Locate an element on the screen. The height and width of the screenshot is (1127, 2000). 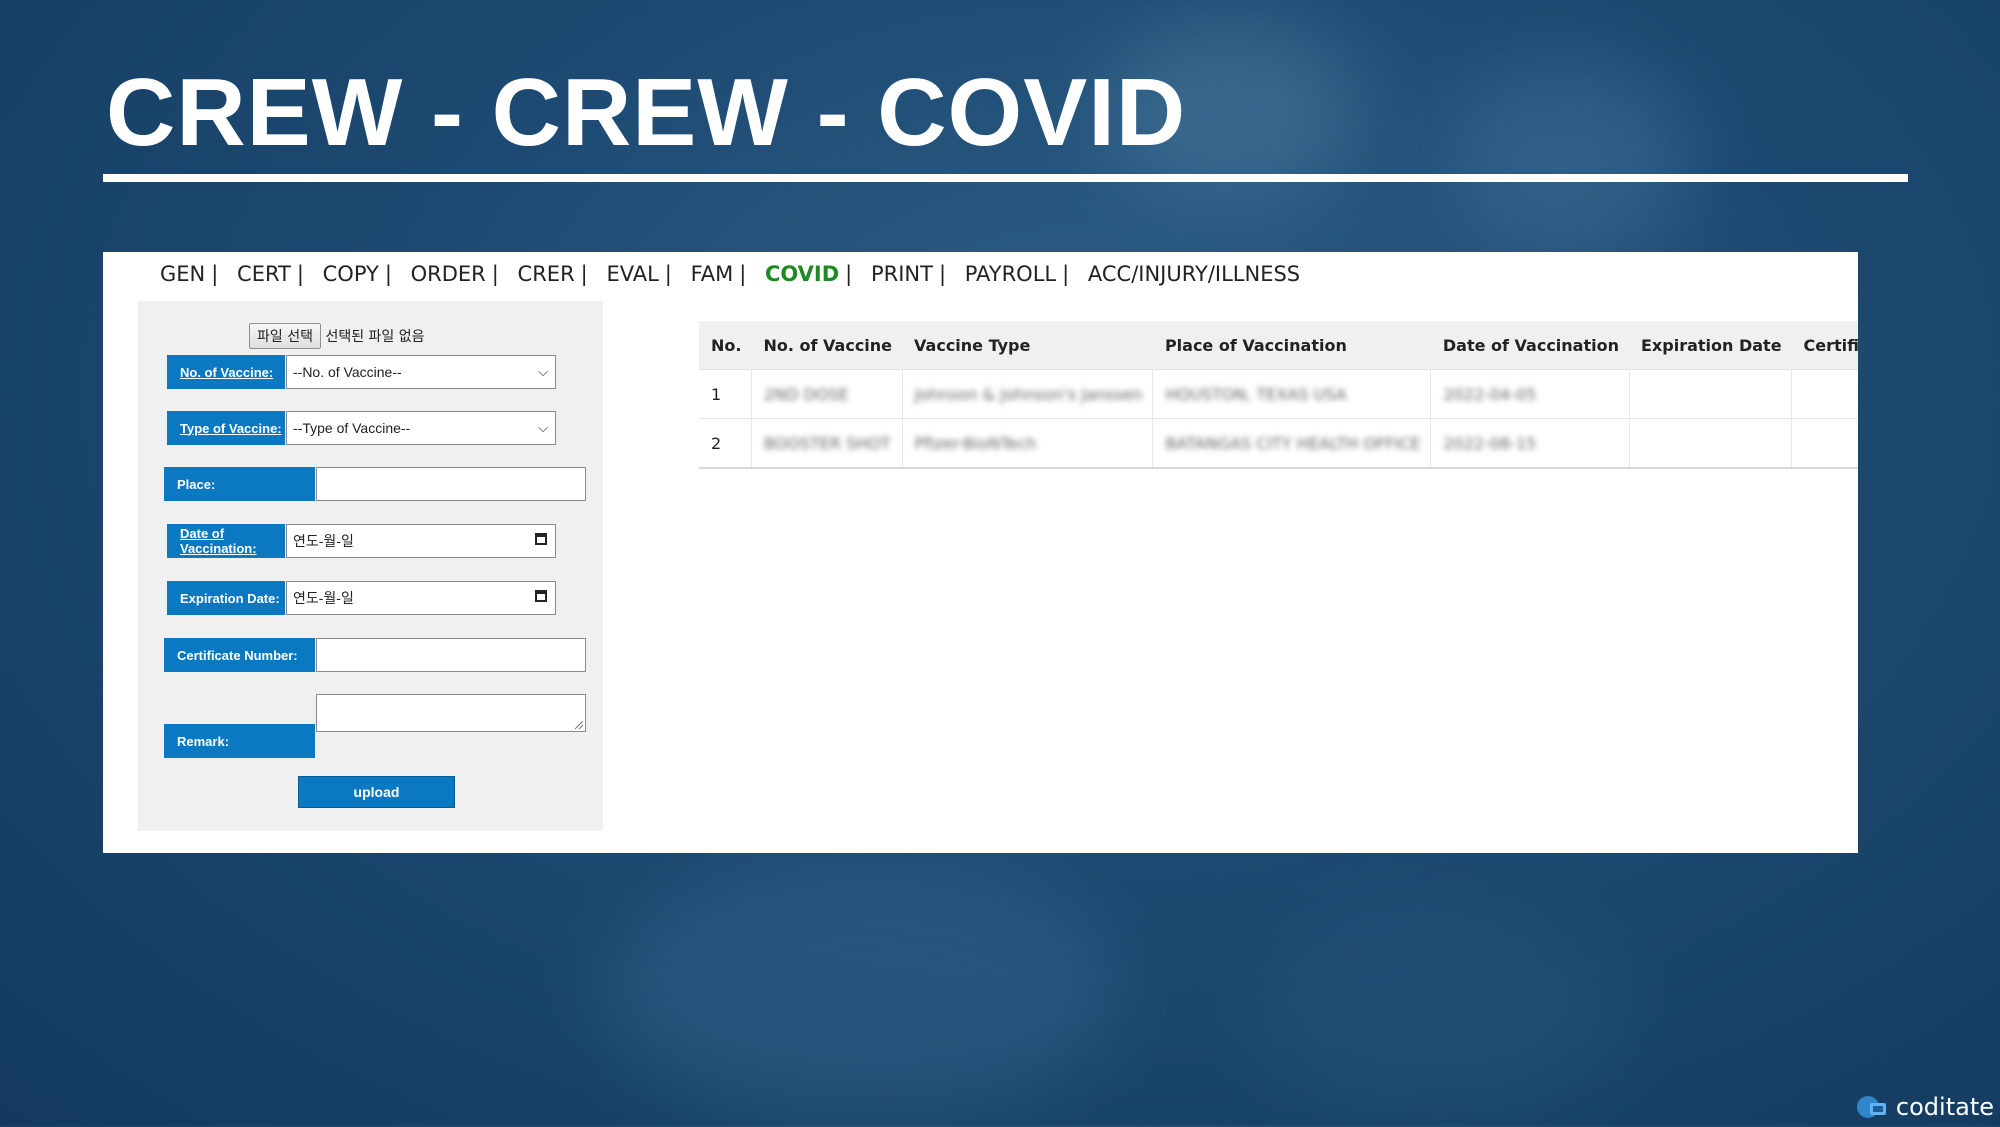
file-status: 선택된 파일 없음 is located at coordinates (375, 337).